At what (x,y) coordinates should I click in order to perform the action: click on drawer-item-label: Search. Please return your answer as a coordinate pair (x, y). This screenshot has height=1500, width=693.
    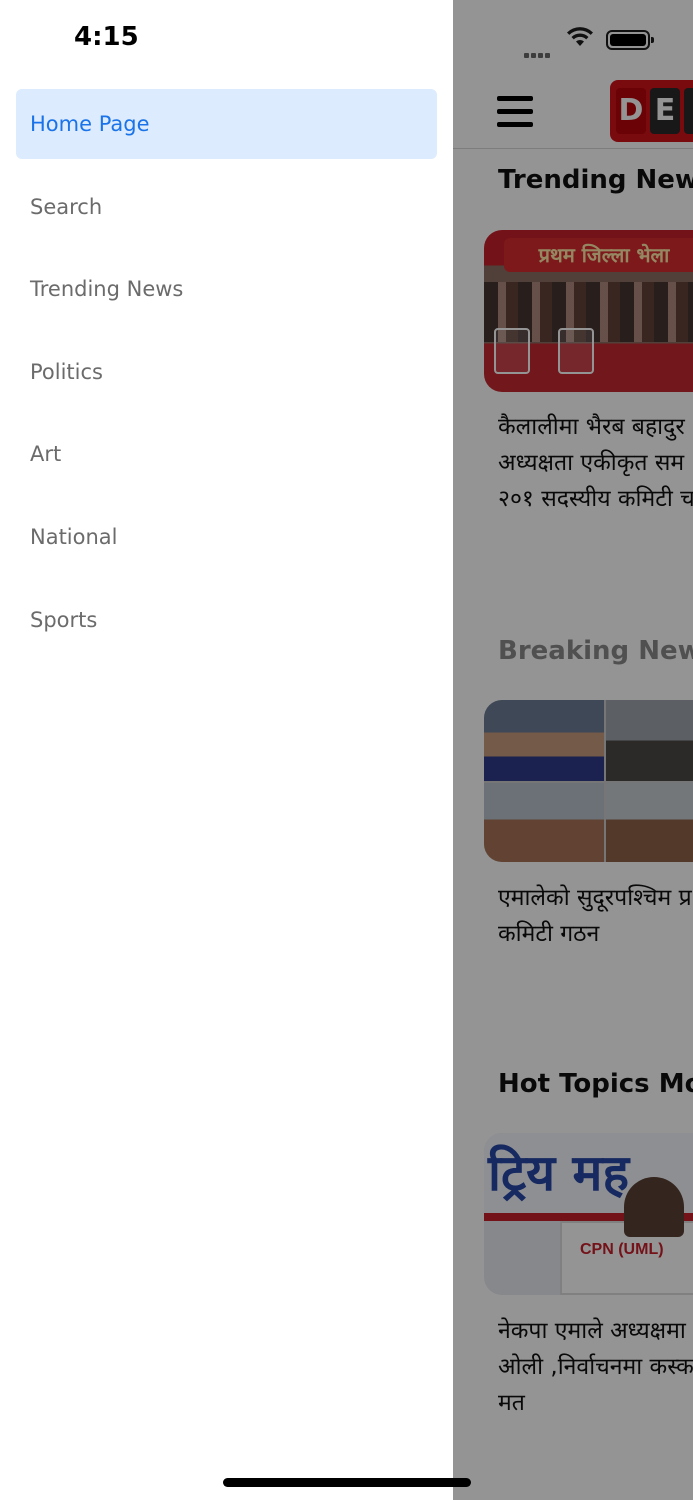
    Looking at the image, I should click on (66, 206).